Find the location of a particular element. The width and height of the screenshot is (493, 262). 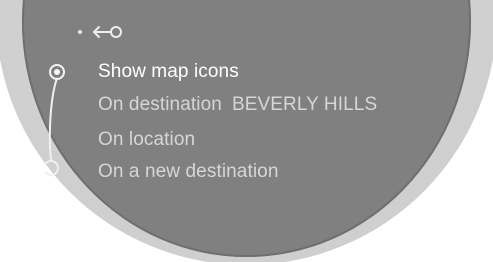

header-row is located at coordinates (101, 32).